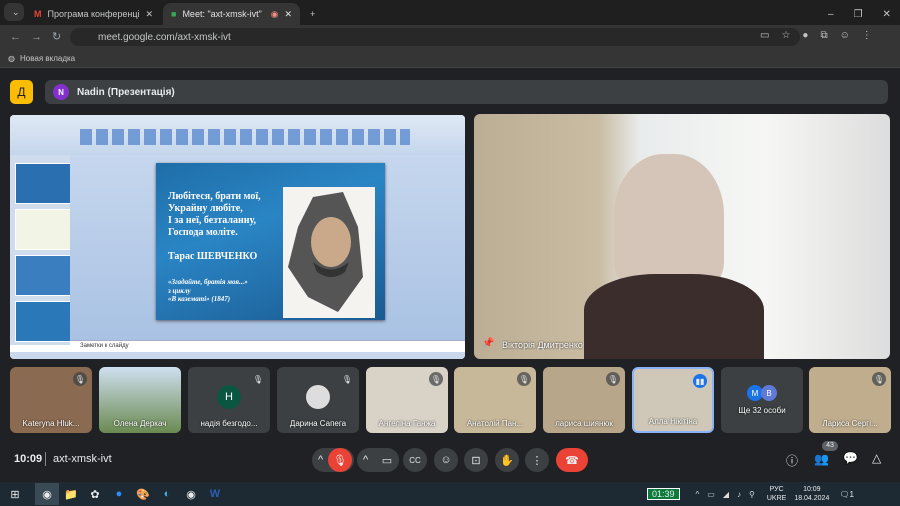  What do you see at coordinates (329, 252) in the screenshot?
I see `shevchenko-portrait` at bounding box center [329, 252].